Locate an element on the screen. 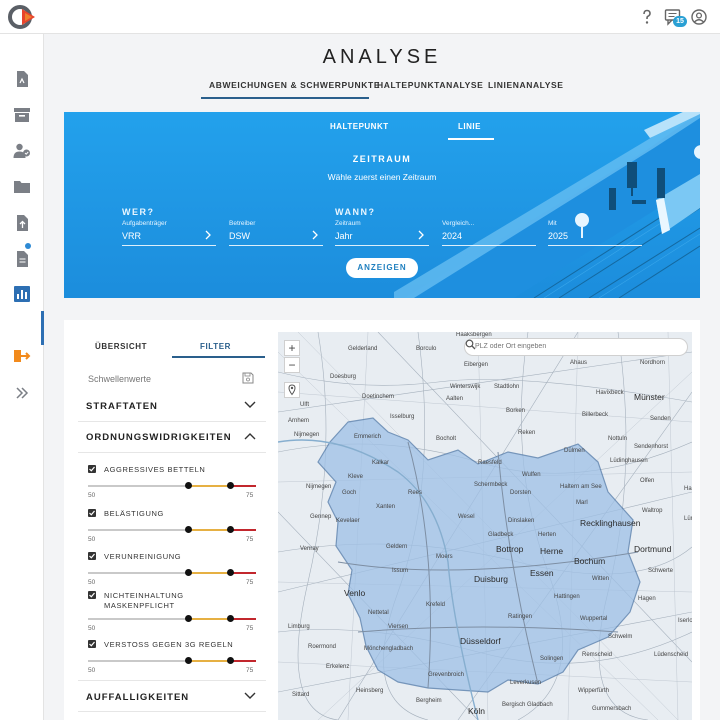 This screenshot has width=720, height=720. aufgabentraeger-select: Aufgabenträger VRR is located at coordinates (169, 233).